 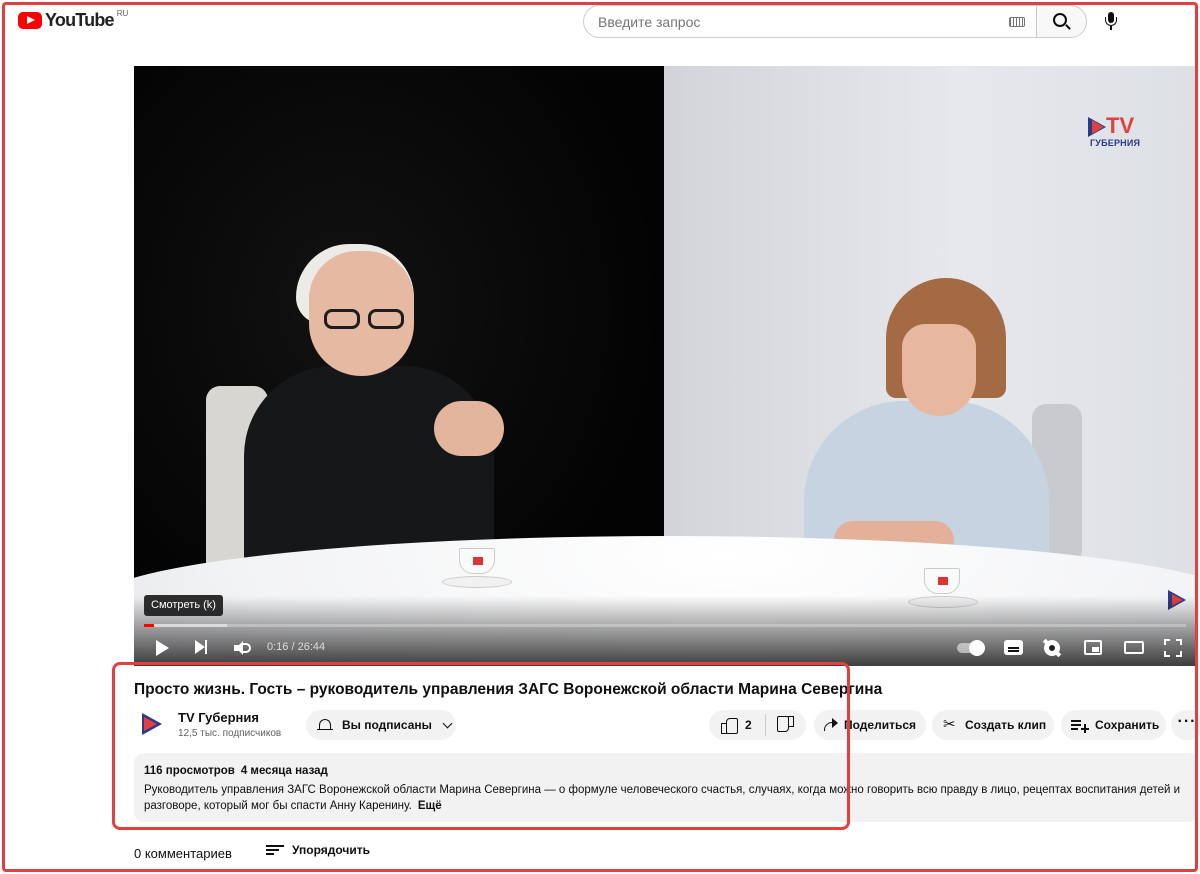 I want to click on masthead: YouTube RU, so click(x=600, y=22).